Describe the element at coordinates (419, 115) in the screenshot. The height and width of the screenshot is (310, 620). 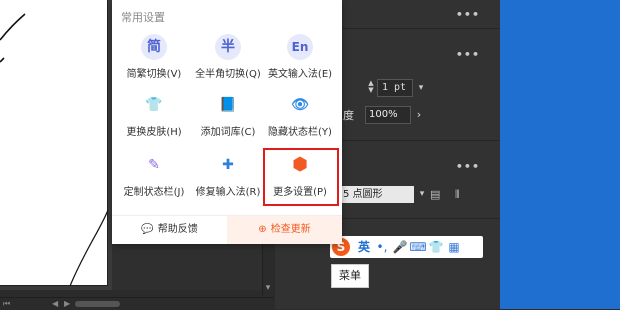
I see `opacity-arrow-icon: ›` at that location.